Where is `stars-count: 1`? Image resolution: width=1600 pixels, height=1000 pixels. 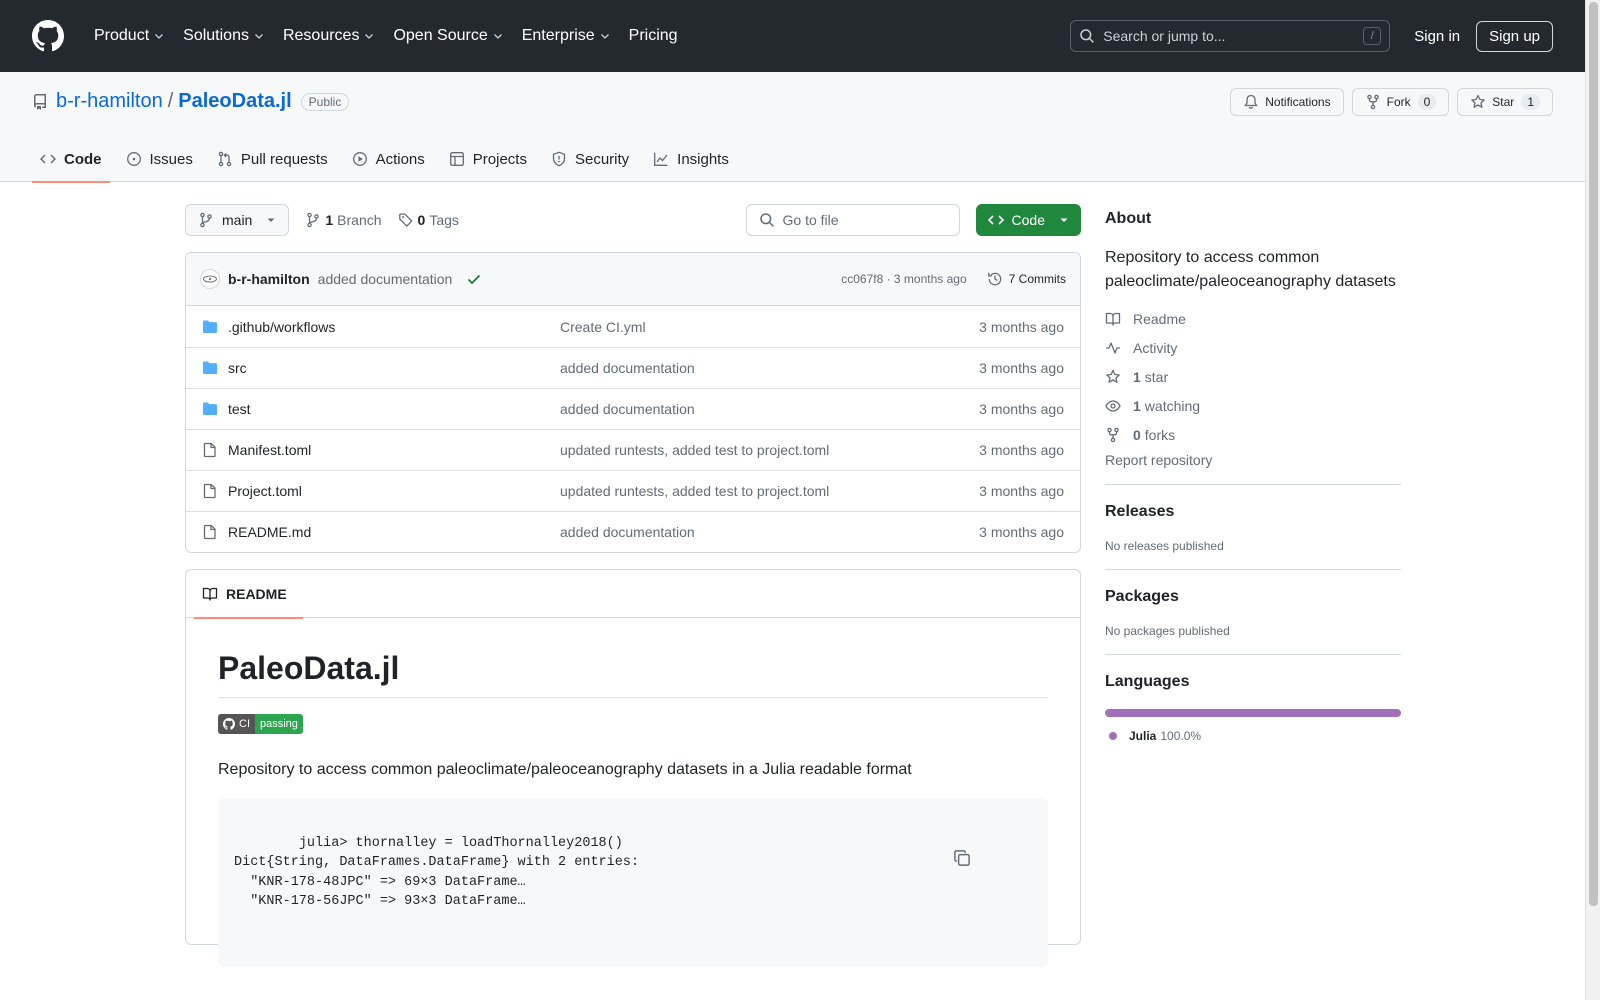
stars-count: 1 is located at coordinates (1137, 376).